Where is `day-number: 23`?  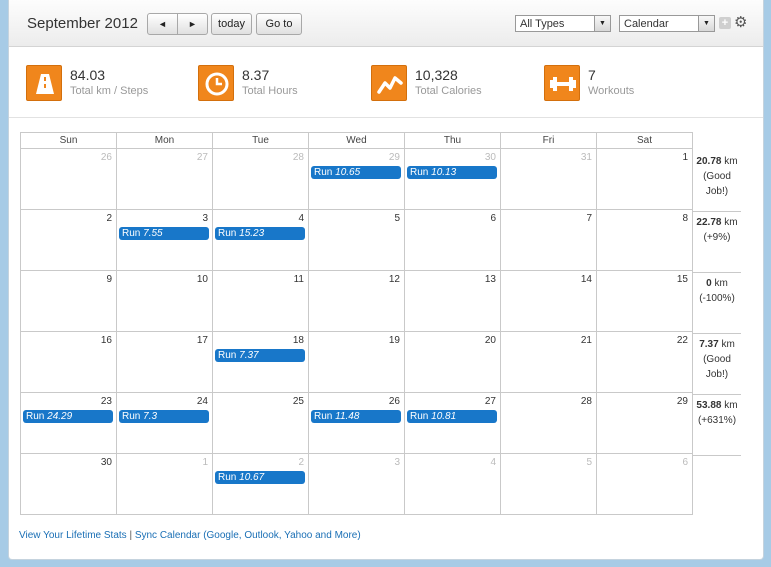
day-number: 23 is located at coordinates (106, 401).